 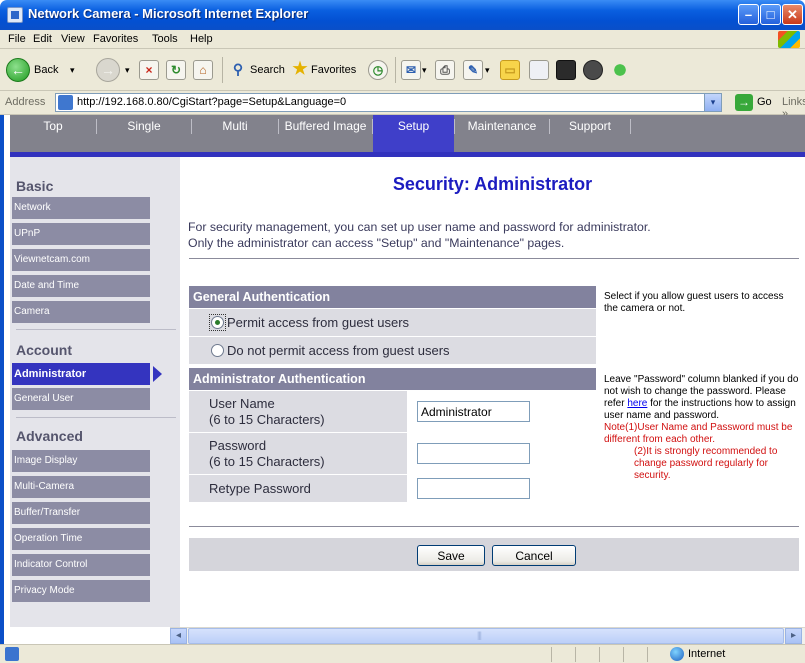 I want to click on password-label: Password (6 to 15 Characters), so click(x=267, y=454).